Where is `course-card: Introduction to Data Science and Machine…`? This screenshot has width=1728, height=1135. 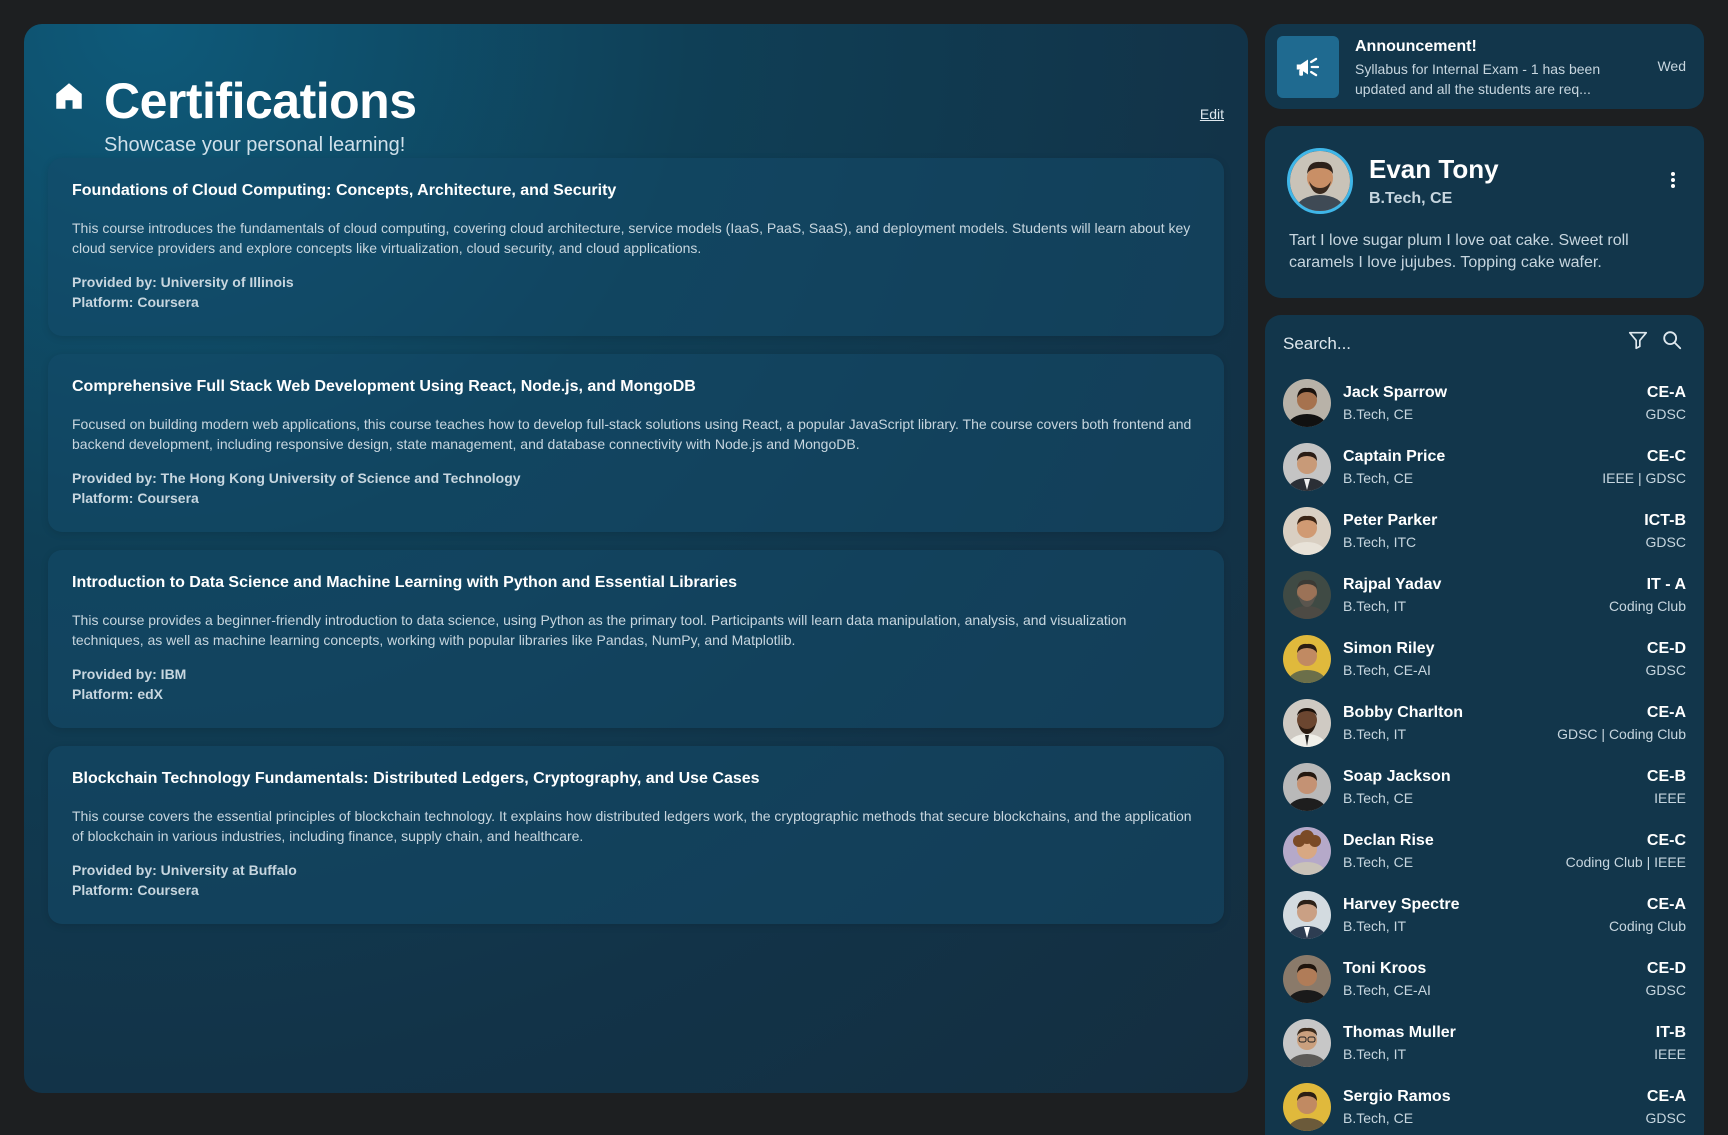
course-card: Introduction to Data Science and Machine… is located at coordinates (636, 639).